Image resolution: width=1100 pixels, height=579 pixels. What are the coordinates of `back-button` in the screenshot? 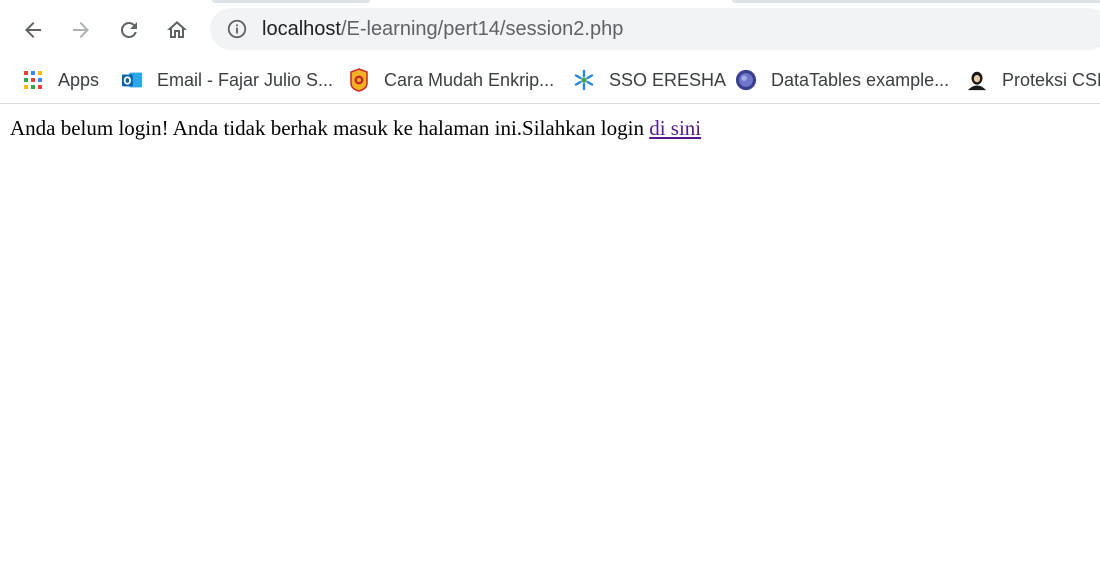 It's located at (33, 30).